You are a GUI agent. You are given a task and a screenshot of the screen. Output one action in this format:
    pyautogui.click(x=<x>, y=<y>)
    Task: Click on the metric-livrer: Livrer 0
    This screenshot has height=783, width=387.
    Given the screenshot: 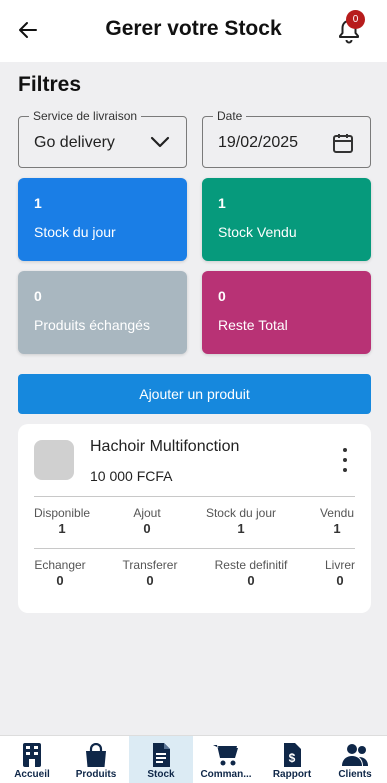 What is the action you would take?
    pyautogui.click(x=340, y=573)
    